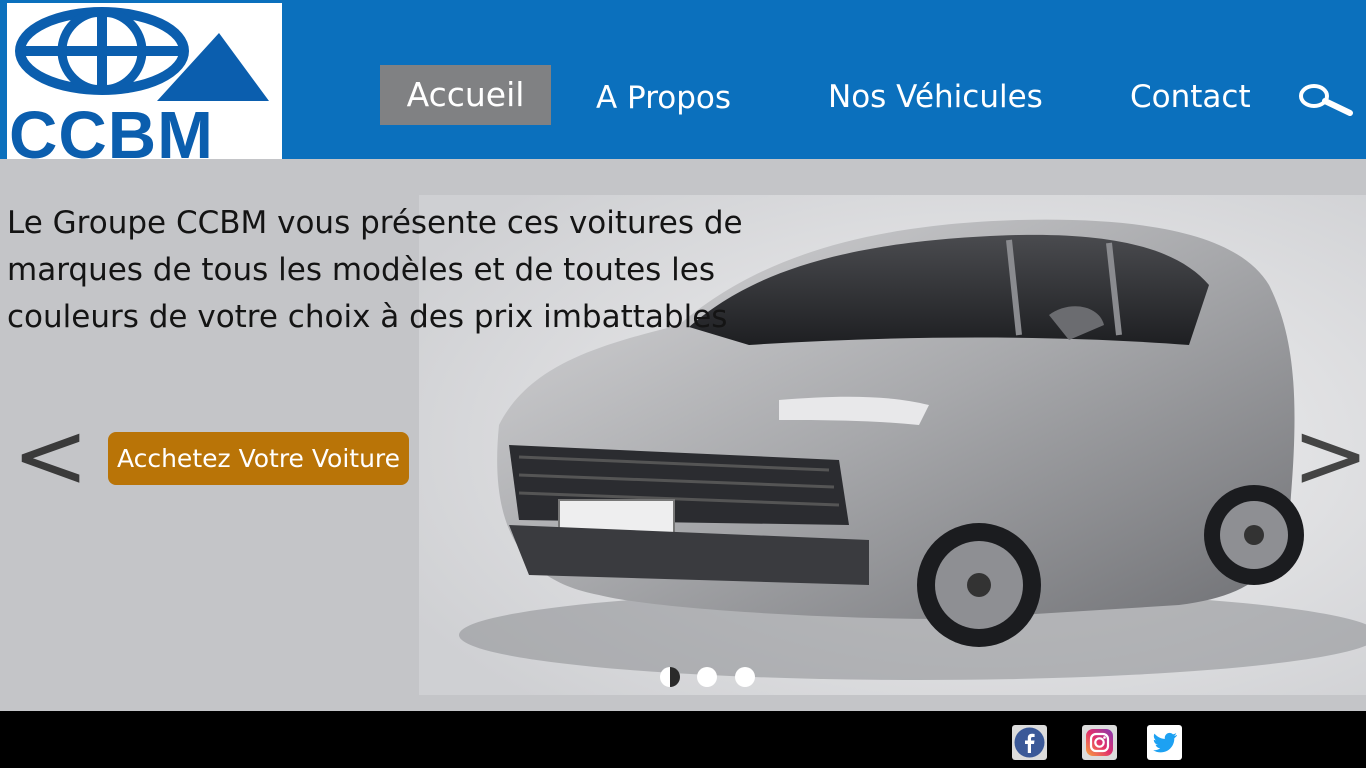  Describe the element at coordinates (111, 130) in the screenshot. I see `logo-wordmark: CCBM` at that location.